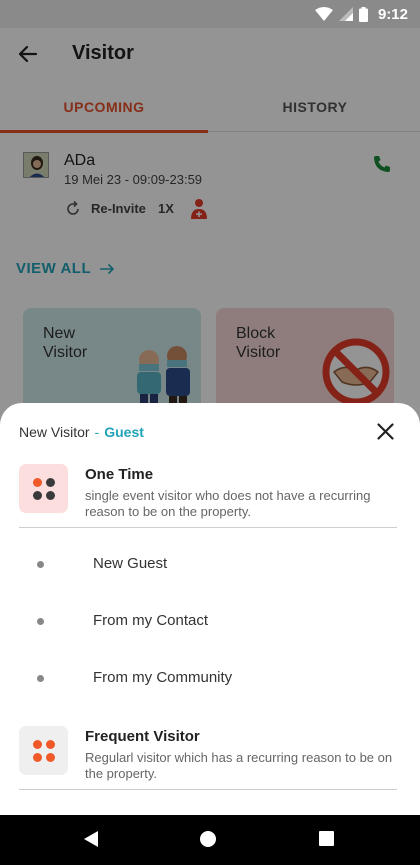 The width and height of the screenshot is (420, 865). Describe the element at coordinates (124, 432) in the screenshot. I see `sheet-visitor-type: Guest` at that location.